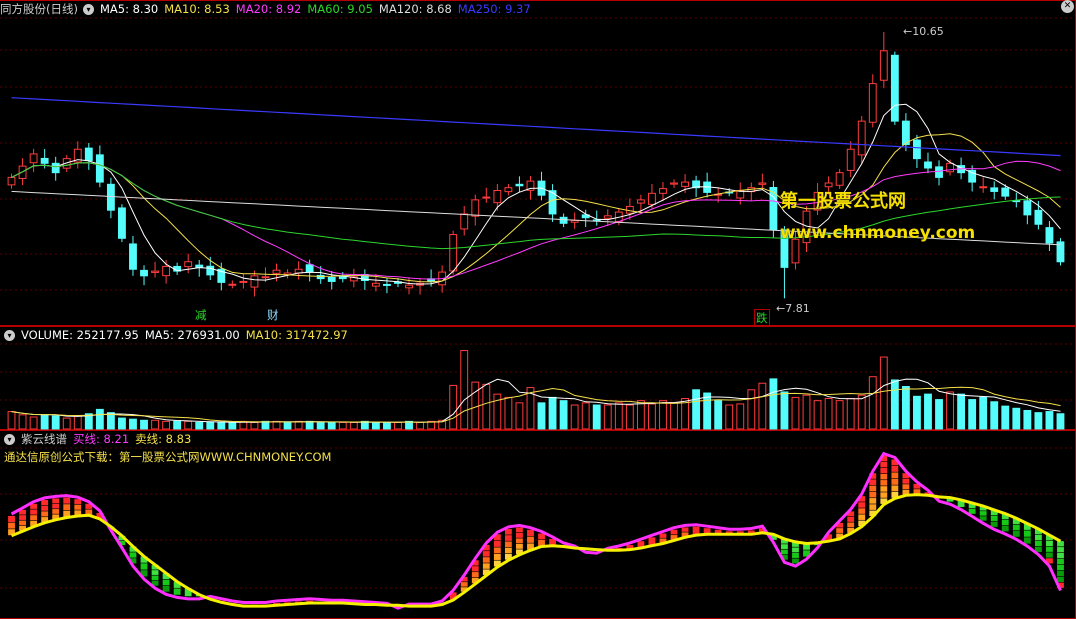 The image size is (1076, 619). What do you see at coordinates (192, 335) in the screenshot?
I see `legend-item: MA5: 276931.00` at bounding box center [192, 335].